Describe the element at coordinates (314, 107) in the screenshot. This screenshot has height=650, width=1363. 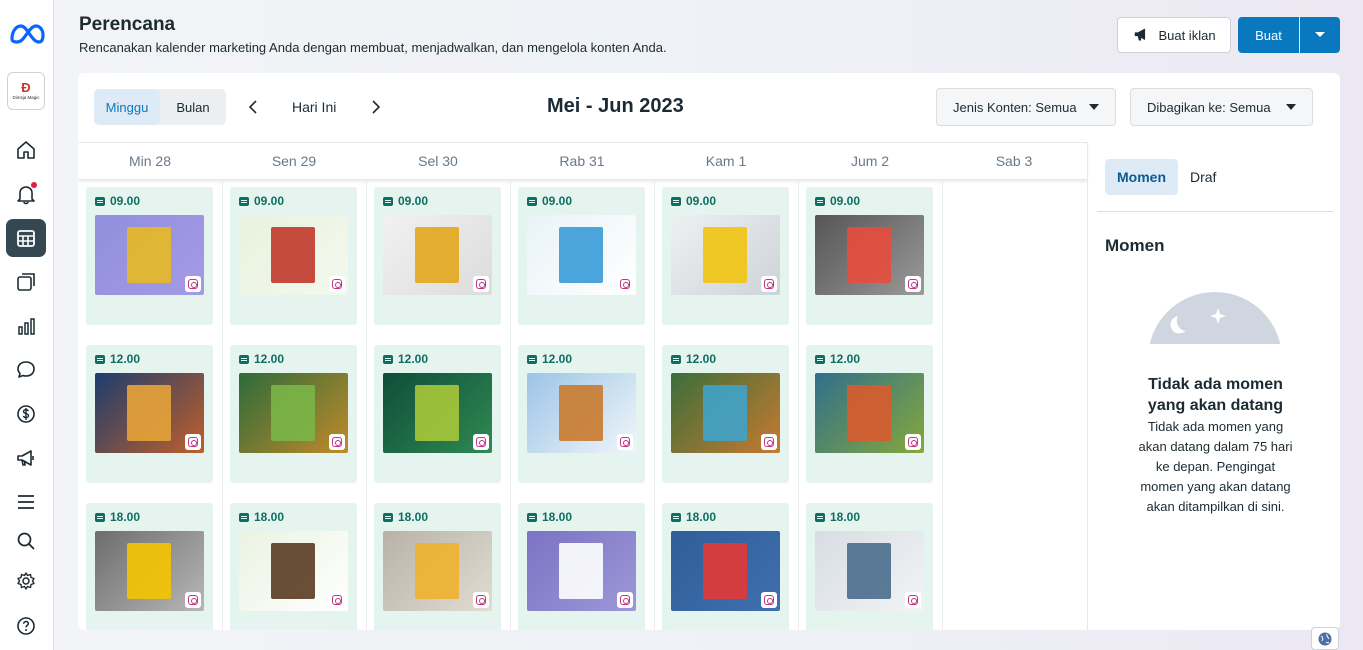
I see `today-button: Hari Ini` at that location.